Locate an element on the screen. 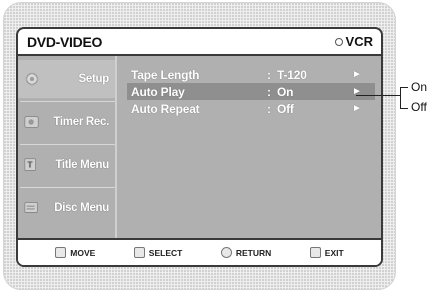  callout-pointer-line is located at coordinates (378, 95).